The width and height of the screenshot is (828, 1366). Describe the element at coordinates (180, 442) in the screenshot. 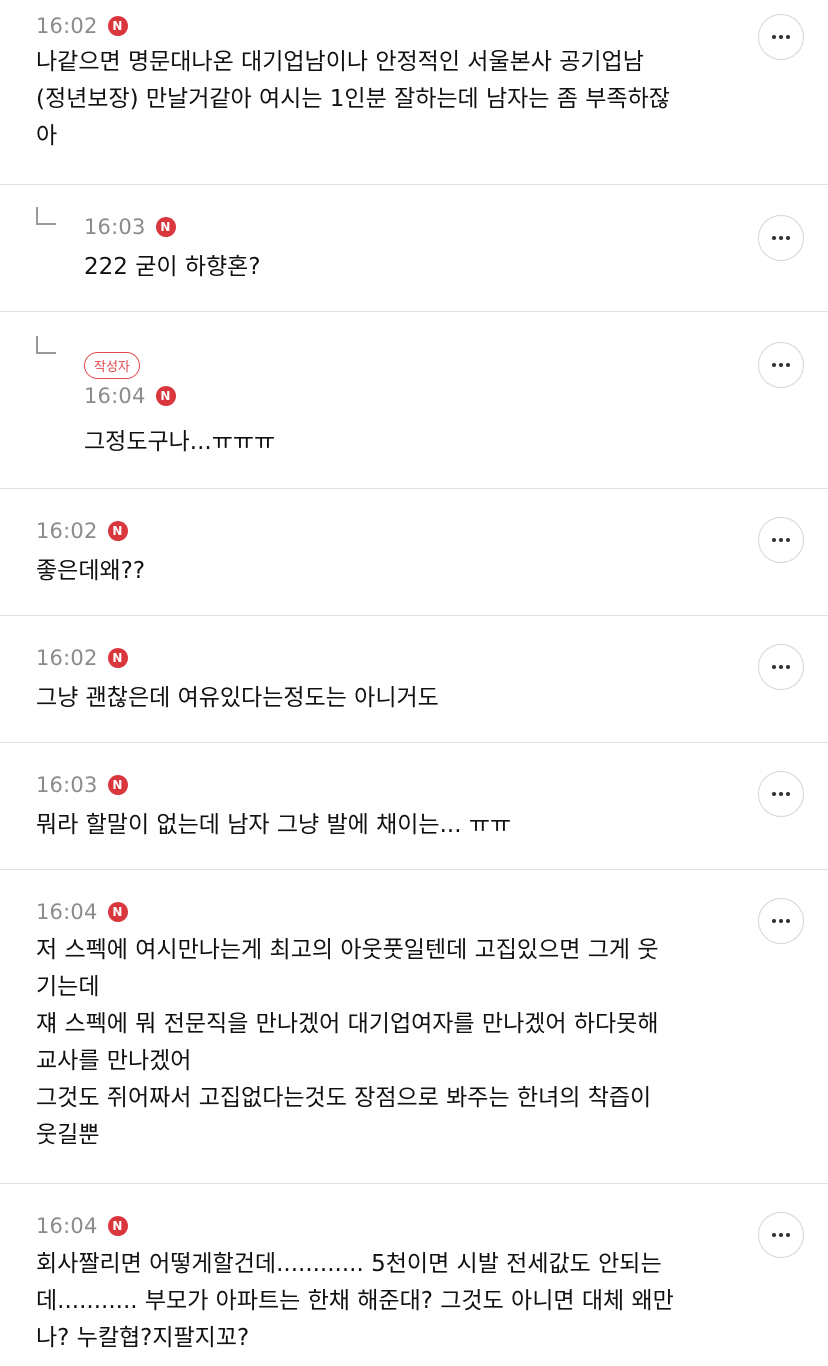

I see `comment-text: 그정도구나...ㅠㅠㅠ` at that location.